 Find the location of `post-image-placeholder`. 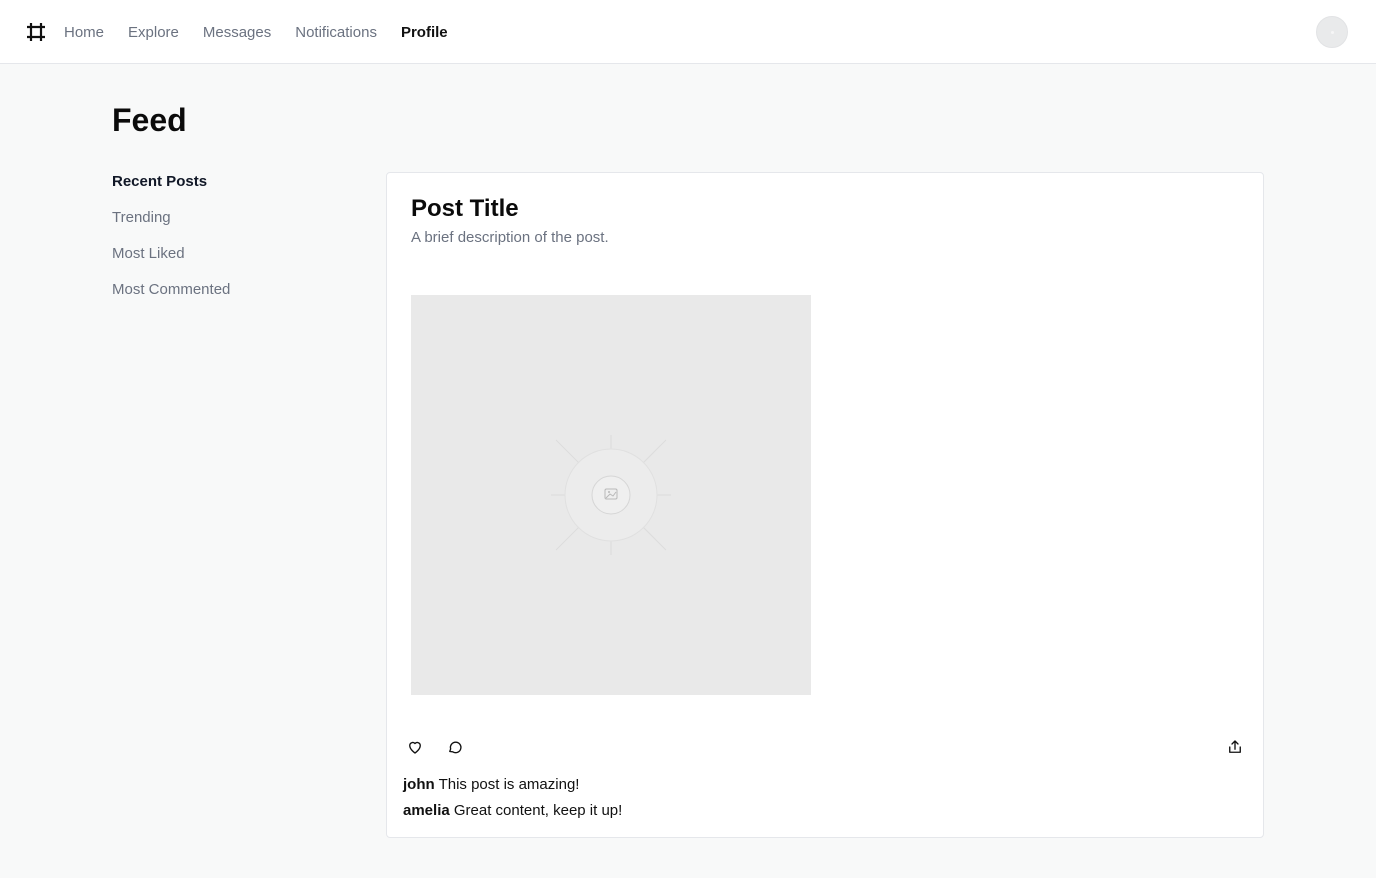

post-image-placeholder is located at coordinates (611, 495).